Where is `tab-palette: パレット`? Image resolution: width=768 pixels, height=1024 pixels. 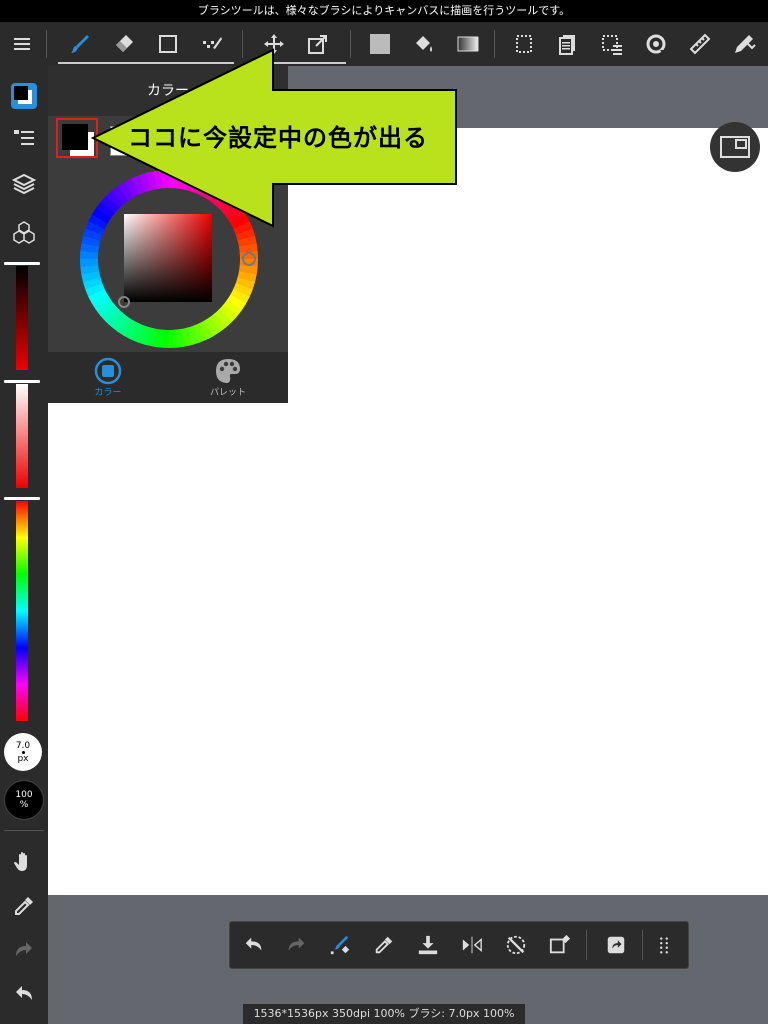 tab-palette: パレット is located at coordinates (228, 377).